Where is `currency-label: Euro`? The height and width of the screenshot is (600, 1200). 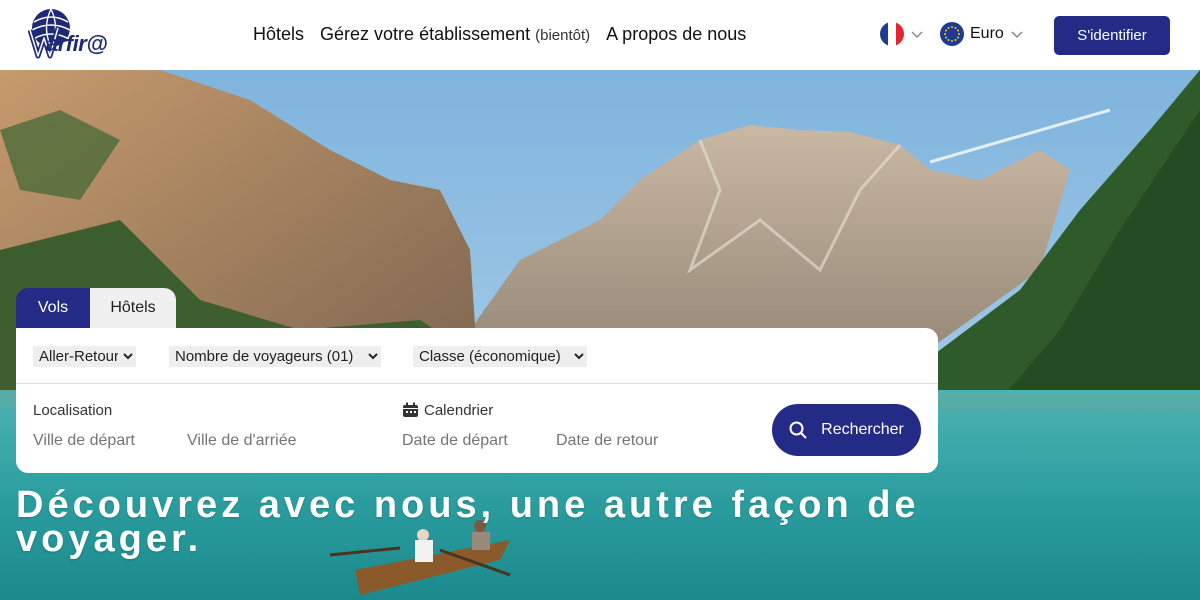 currency-label: Euro is located at coordinates (987, 33).